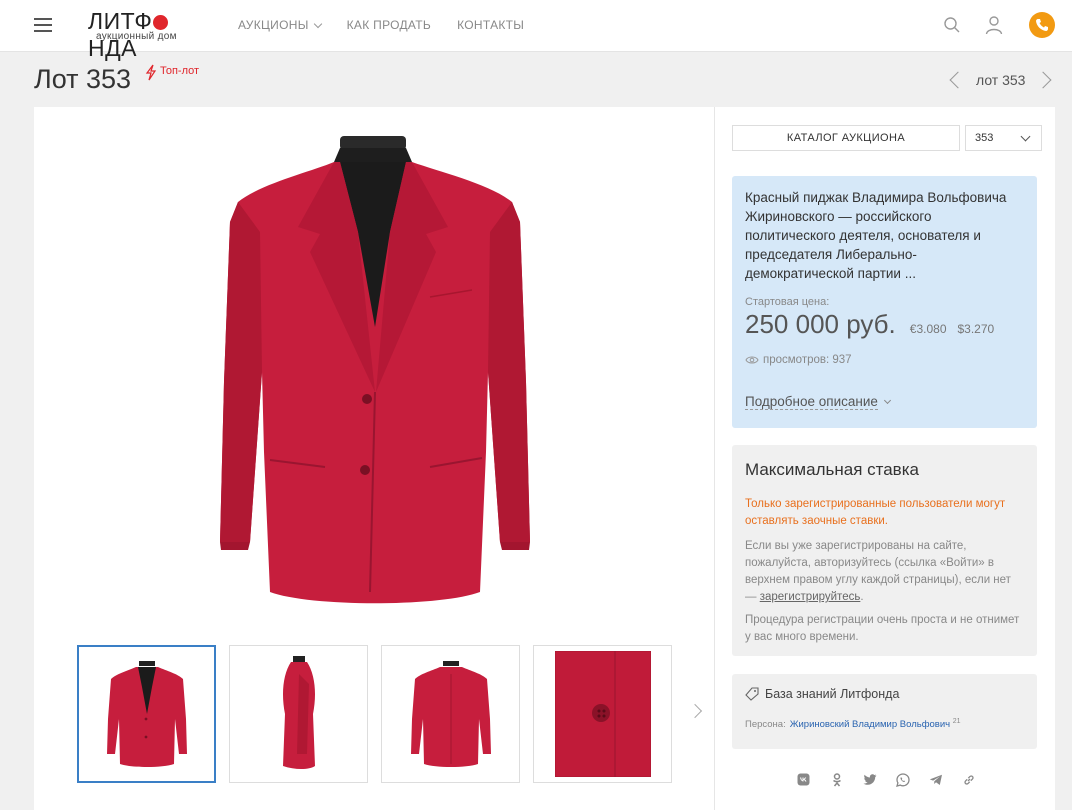 This screenshot has height=810, width=1072. Describe the element at coordinates (976, 329) in the screenshot. I see `price-usd: $3.270` at that location.